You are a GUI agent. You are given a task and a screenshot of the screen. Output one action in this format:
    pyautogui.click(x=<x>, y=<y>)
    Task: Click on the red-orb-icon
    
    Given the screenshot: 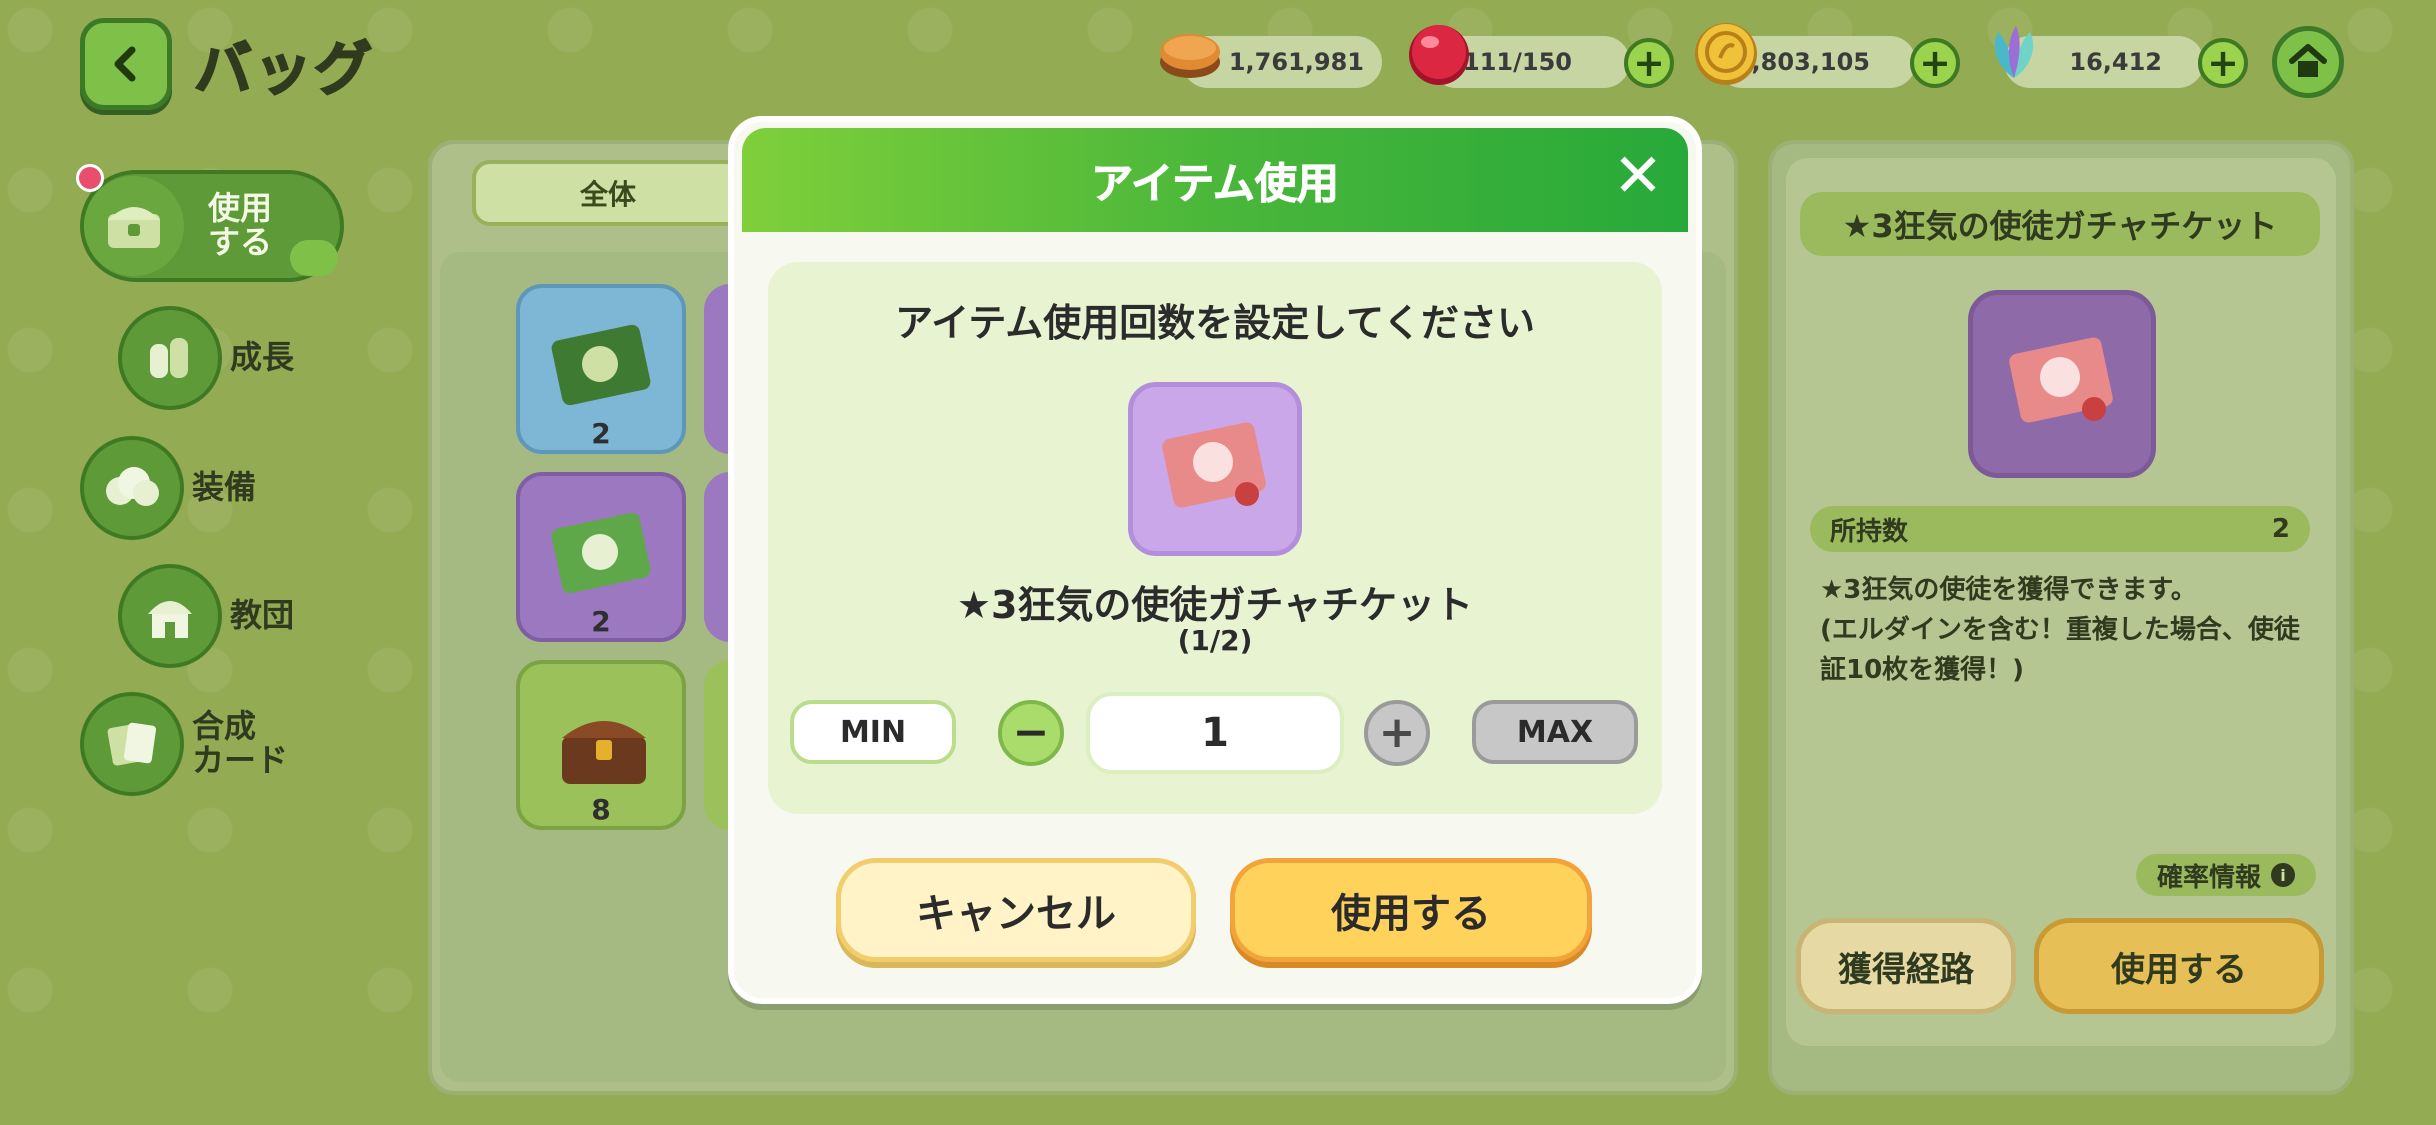 What is the action you would take?
    pyautogui.click(x=1439, y=53)
    